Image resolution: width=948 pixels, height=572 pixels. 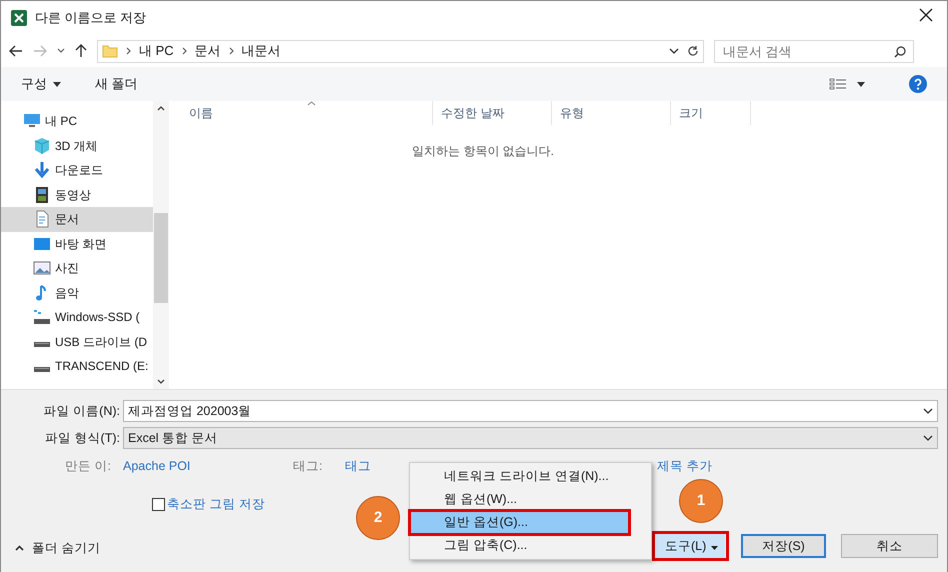 I want to click on tags-link: 태그, so click(x=358, y=466).